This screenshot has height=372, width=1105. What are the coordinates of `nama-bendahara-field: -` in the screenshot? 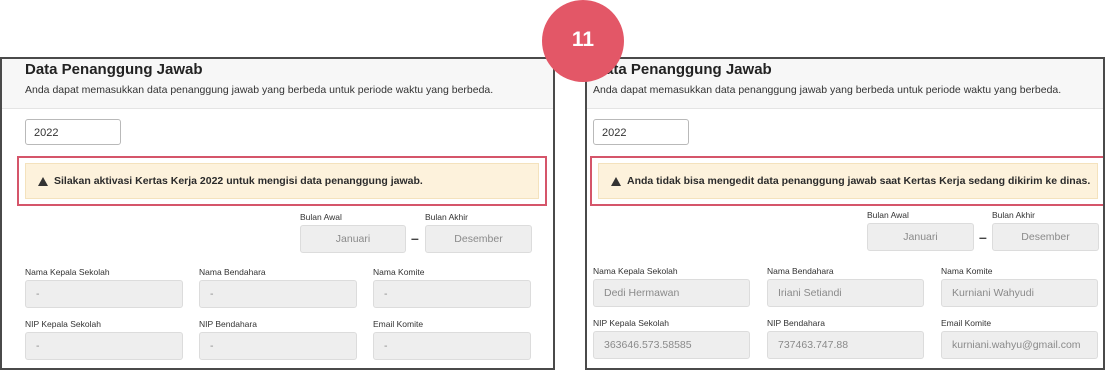 It's located at (278, 294).